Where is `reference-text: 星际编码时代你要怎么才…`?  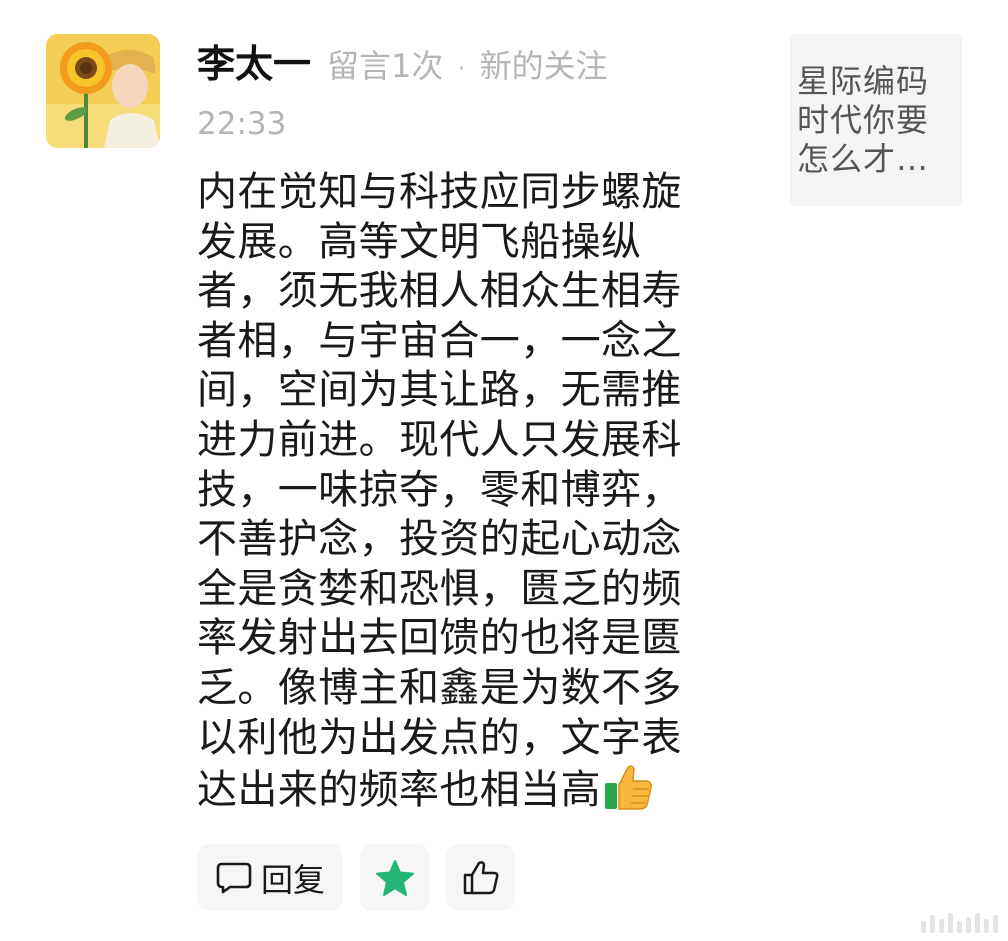 reference-text: 星际编码时代你要怎么才… is located at coordinates (863, 120).